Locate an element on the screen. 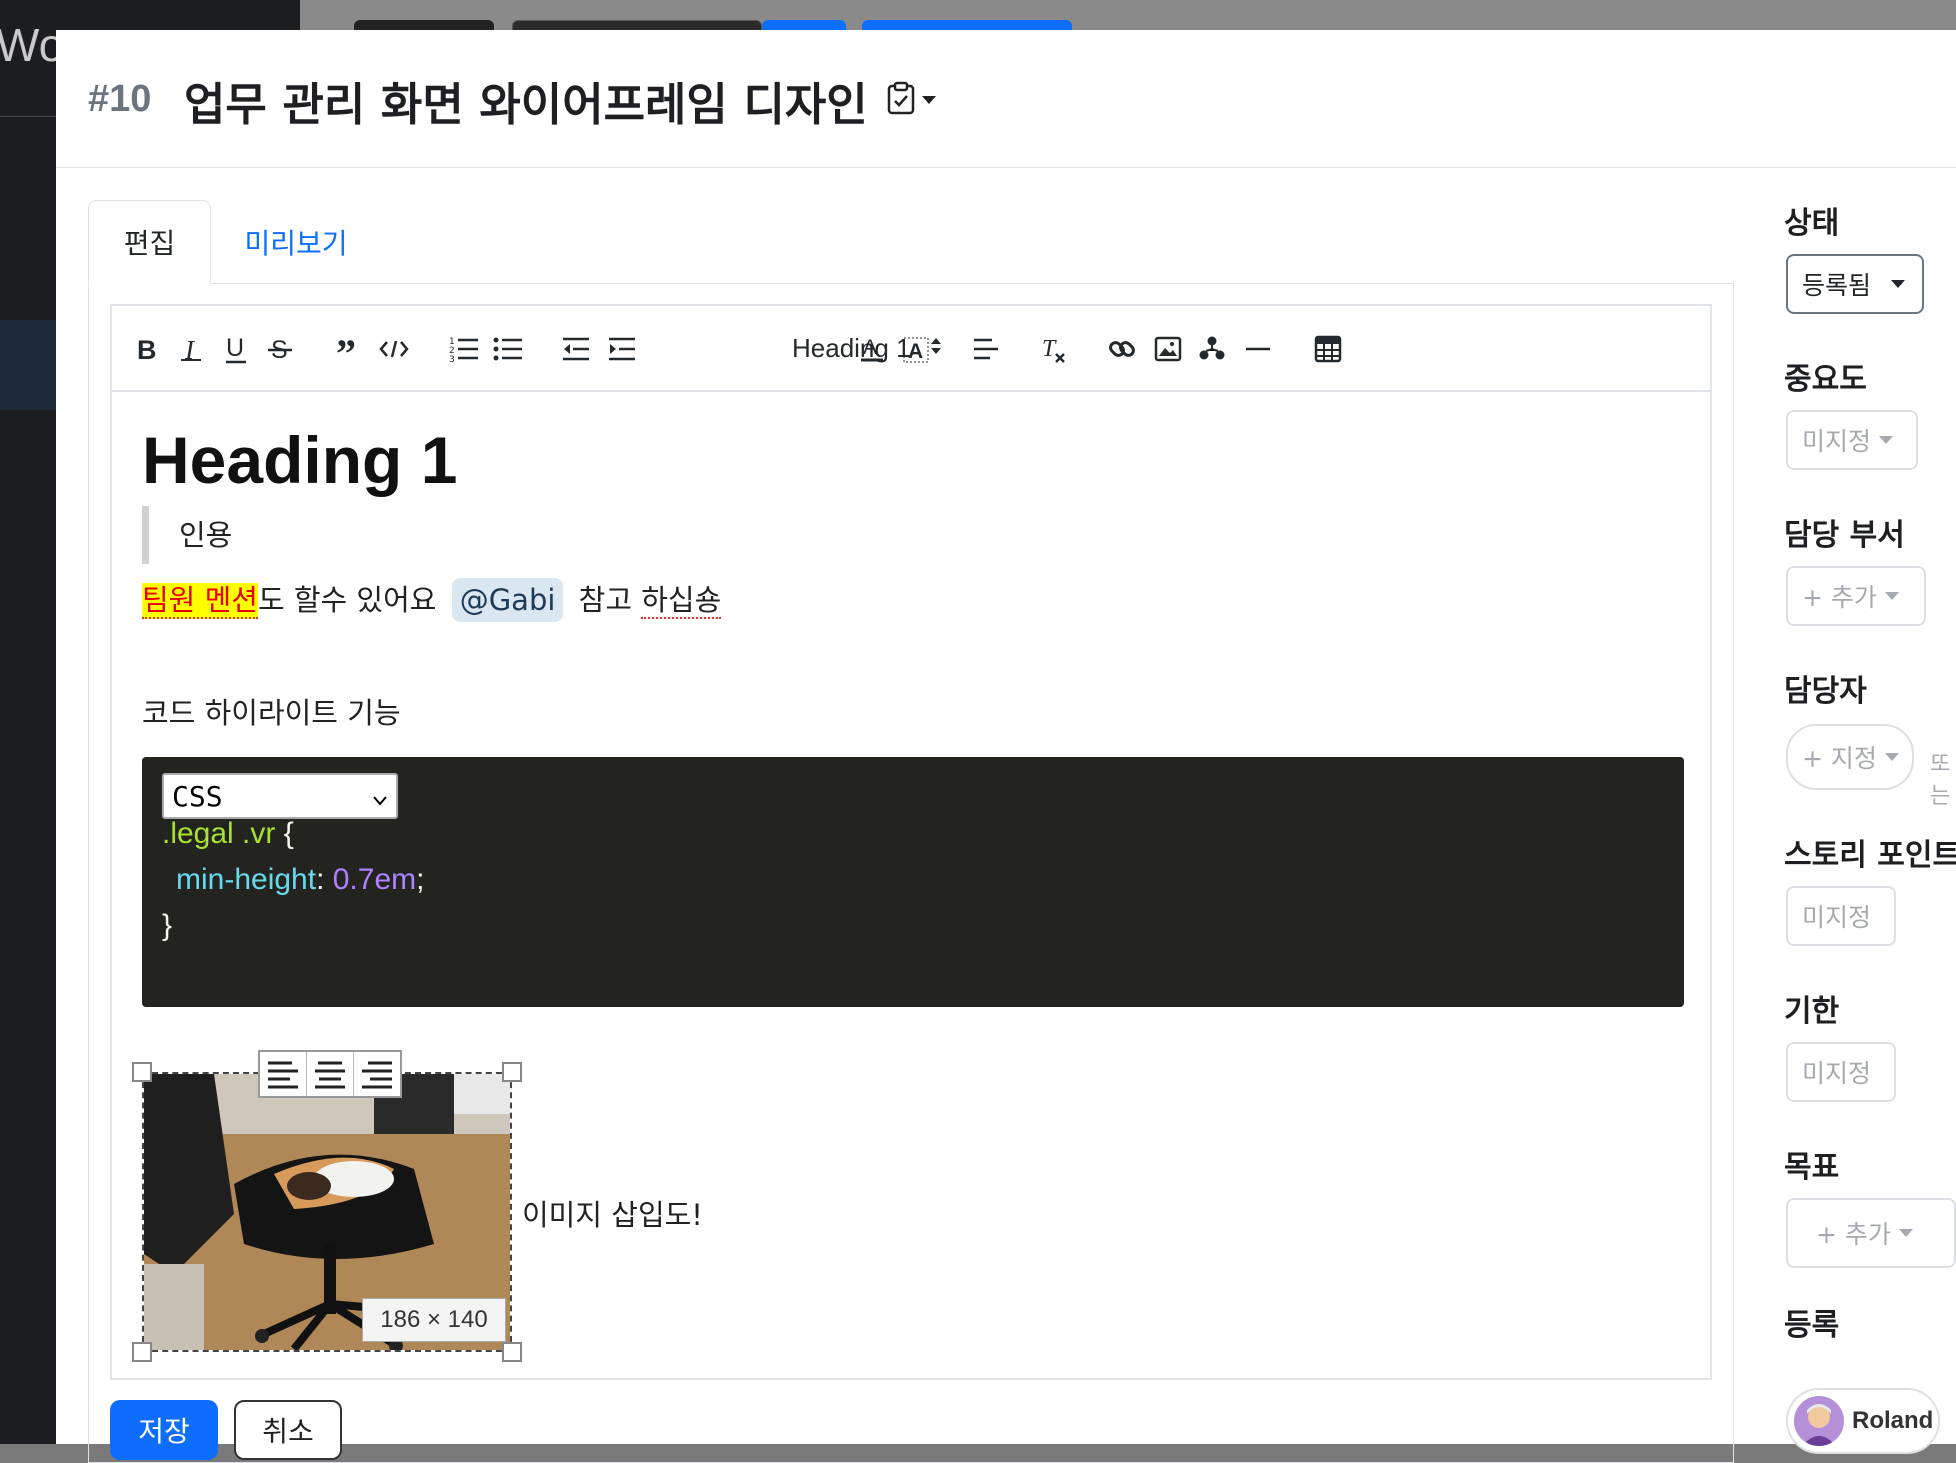 The height and width of the screenshot is (1463, 1956). indent-icon is located at coordinates (622, 349).